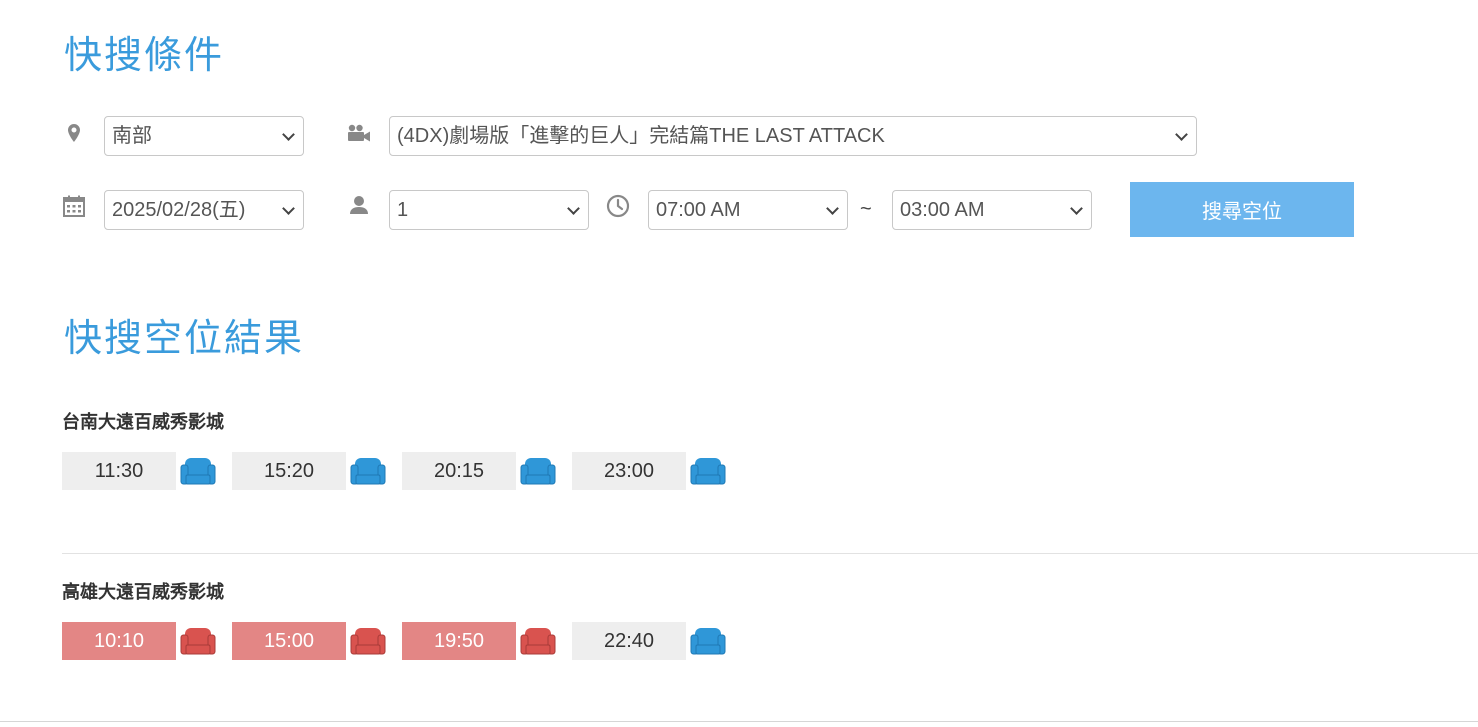 The width and height of the screenshot is (1478, 727). I want to click on movie-select: (4DX)劇場版「進擊的巨人」完結篇THE LAST ATTACK, so click(793, 136).